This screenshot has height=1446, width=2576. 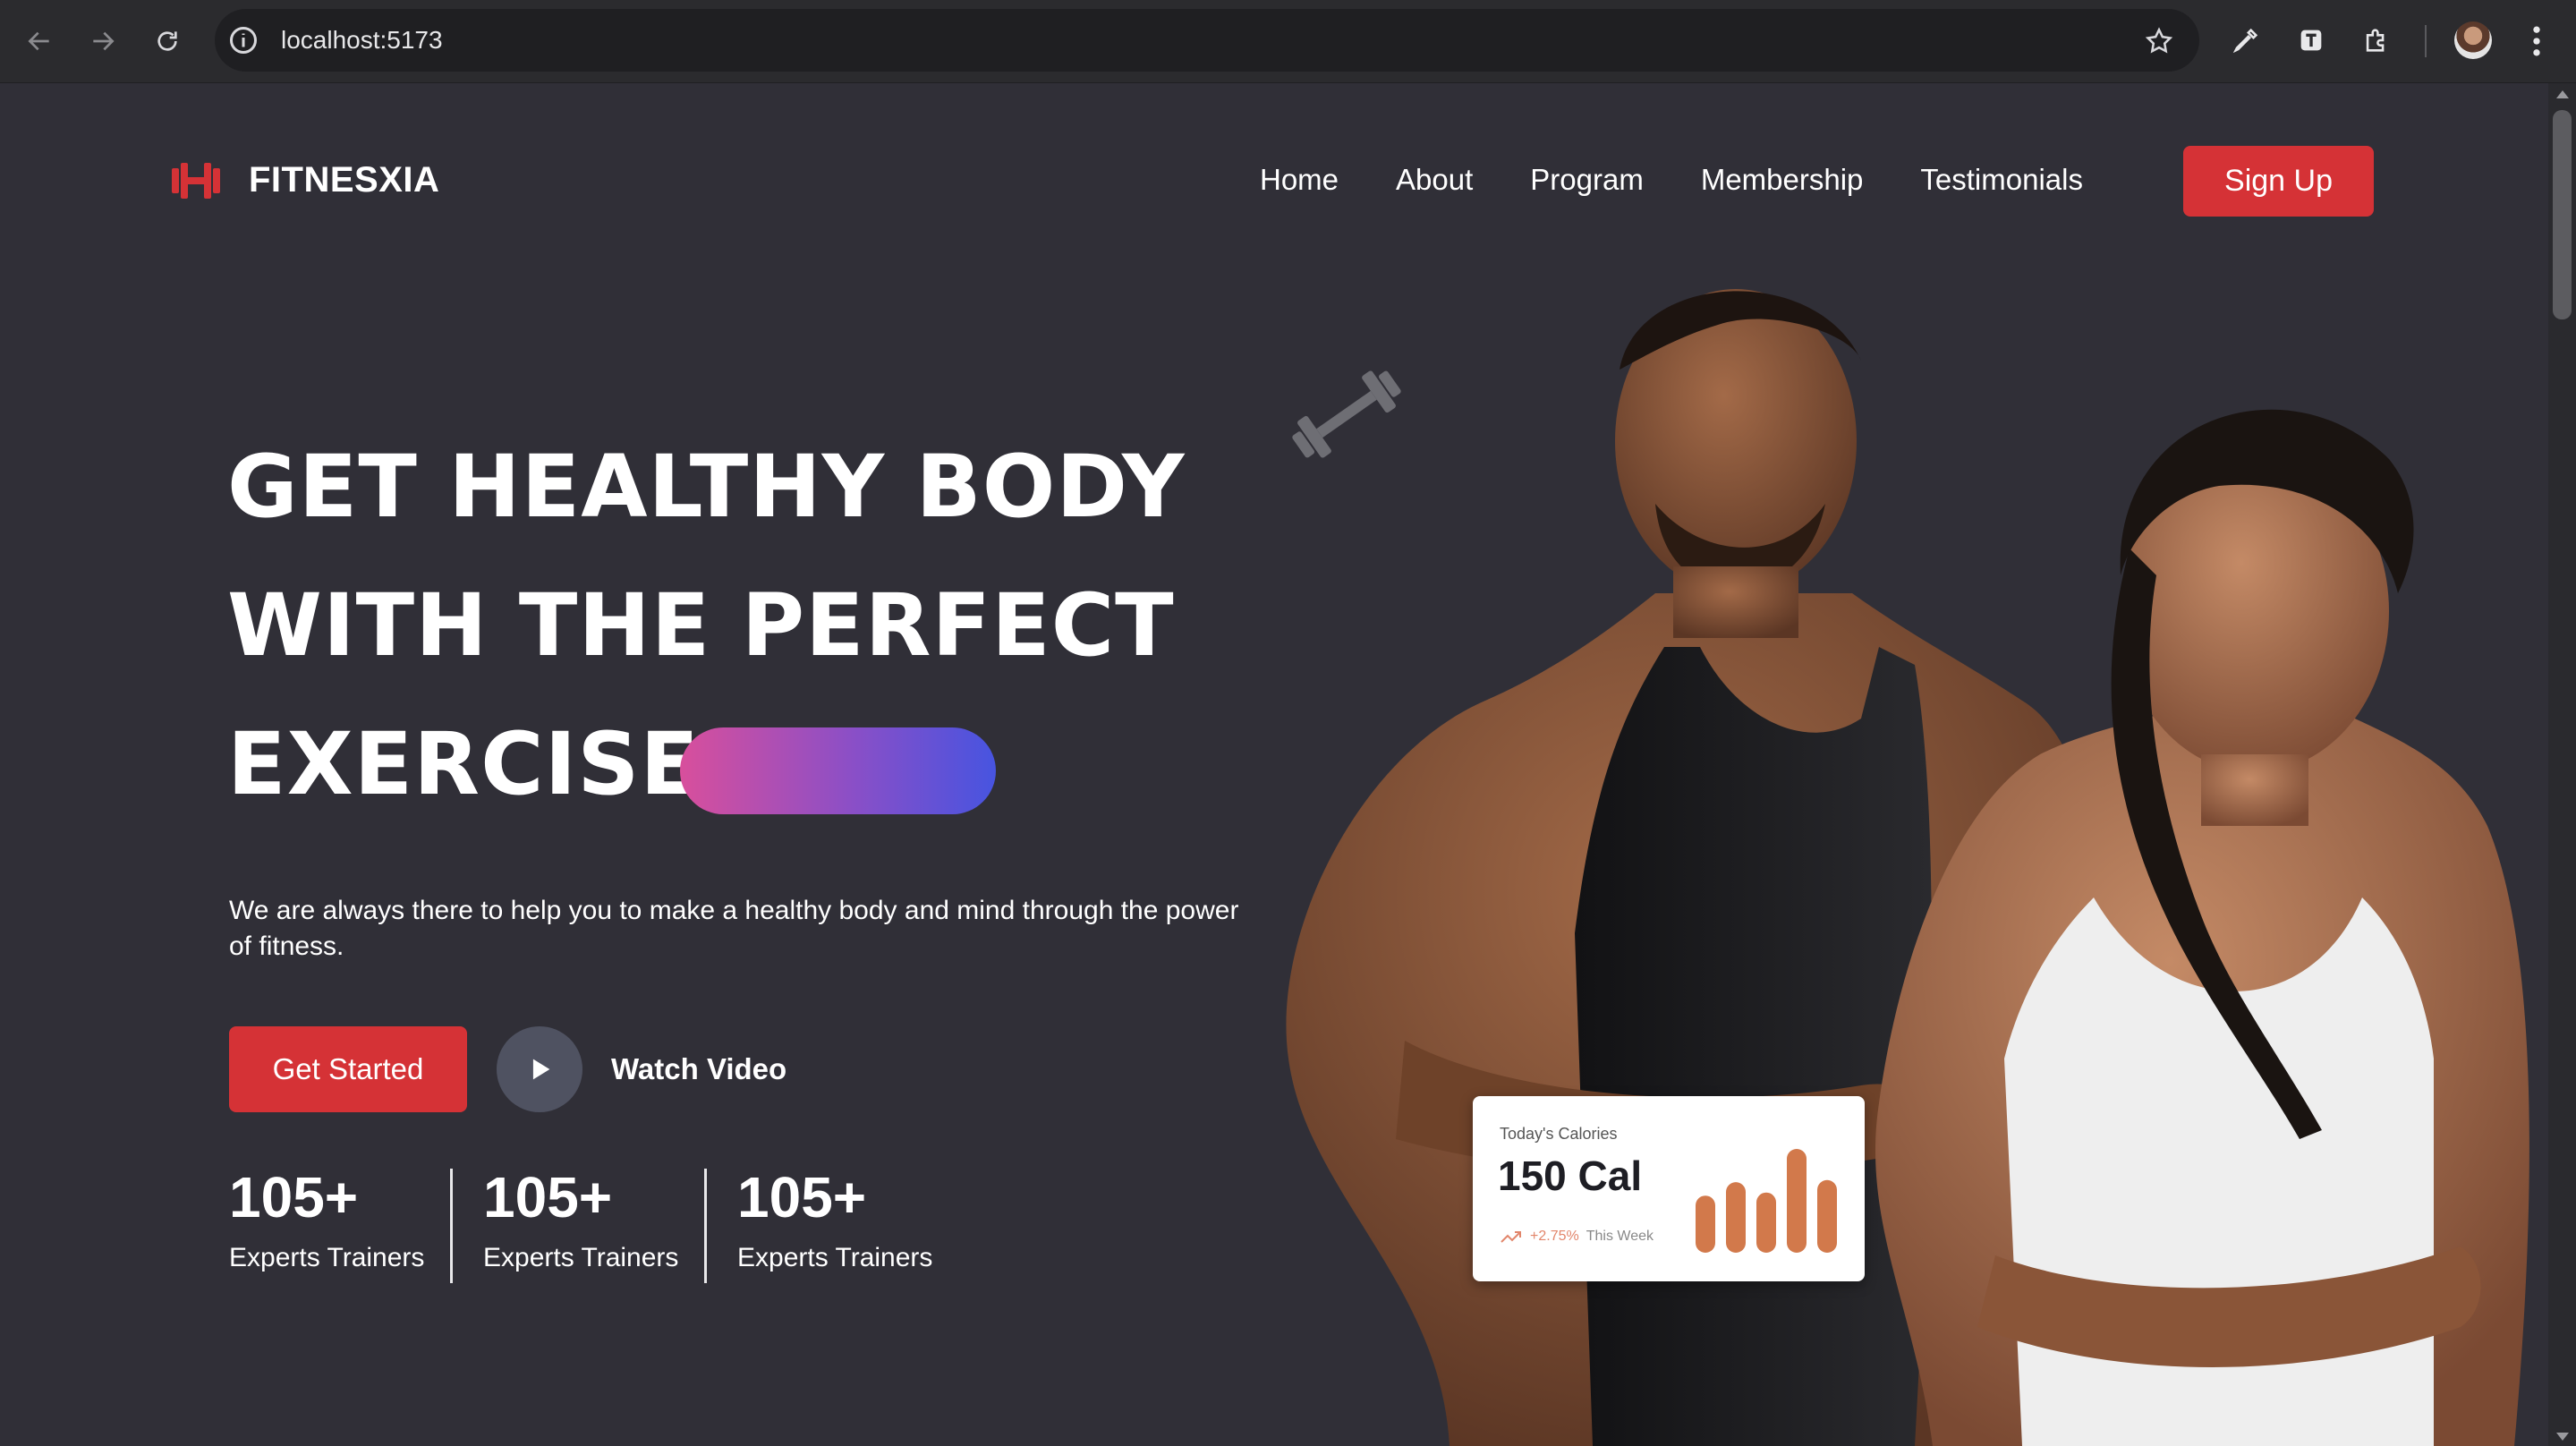 I want to click on brand-name: FITNESXIA, so click(x=344, y=180).